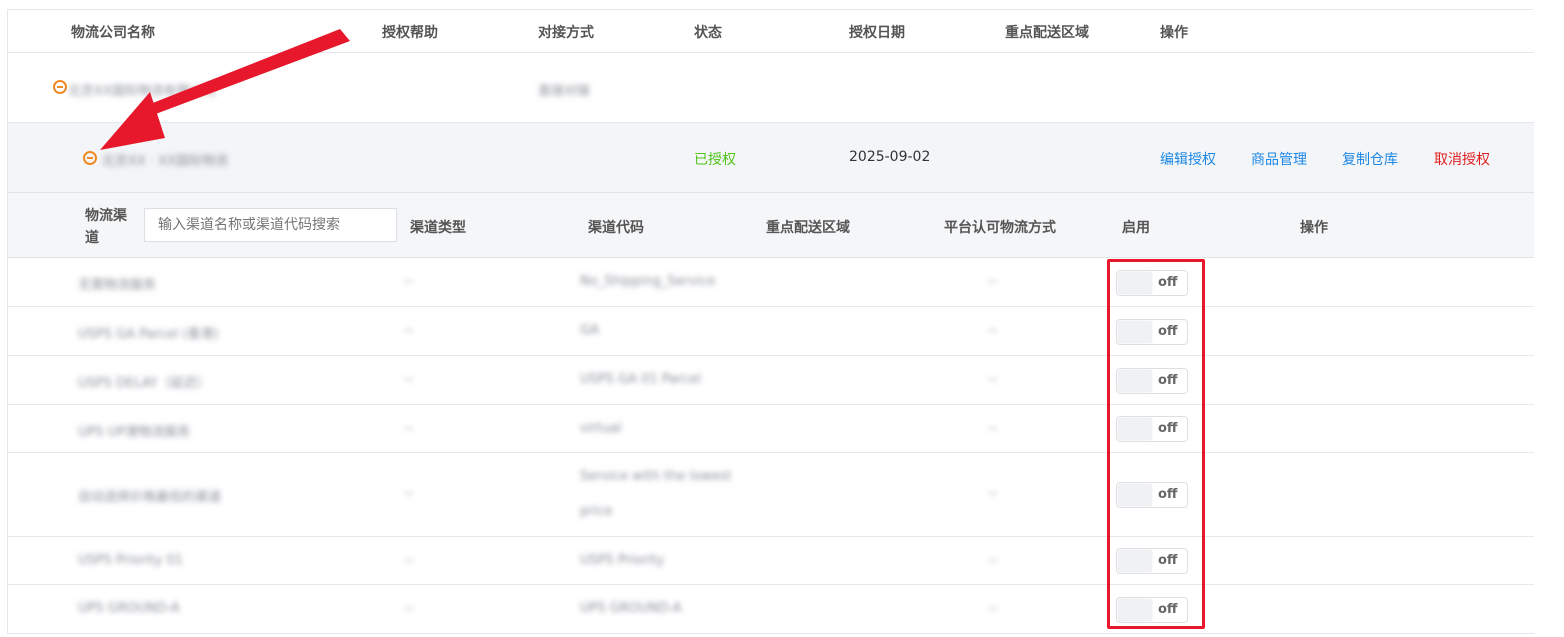  I want to click on table-row: USPS Priority 01 -- USPS Priority -- off, so click(771, 561).